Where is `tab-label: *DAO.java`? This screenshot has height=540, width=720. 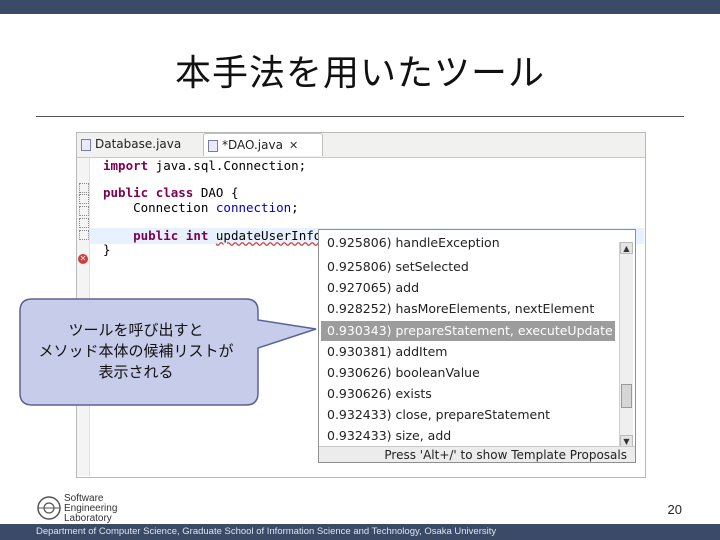 tab-label: *DAO.java is located at coordinates (252, 145).